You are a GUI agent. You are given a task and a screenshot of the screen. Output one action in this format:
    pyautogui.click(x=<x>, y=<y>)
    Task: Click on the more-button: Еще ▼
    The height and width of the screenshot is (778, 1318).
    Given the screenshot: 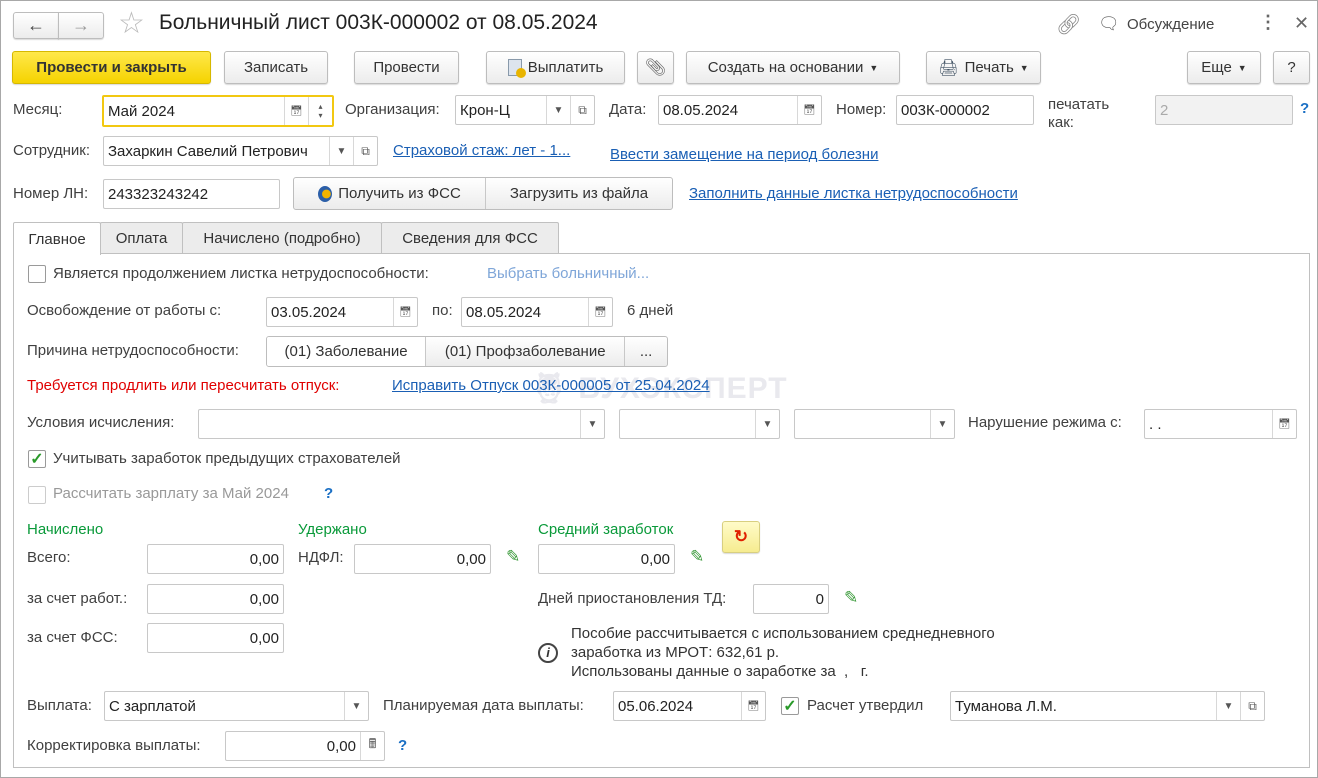 What is the action you would take?
    pyautogui.click(x=1224, y=67)
    